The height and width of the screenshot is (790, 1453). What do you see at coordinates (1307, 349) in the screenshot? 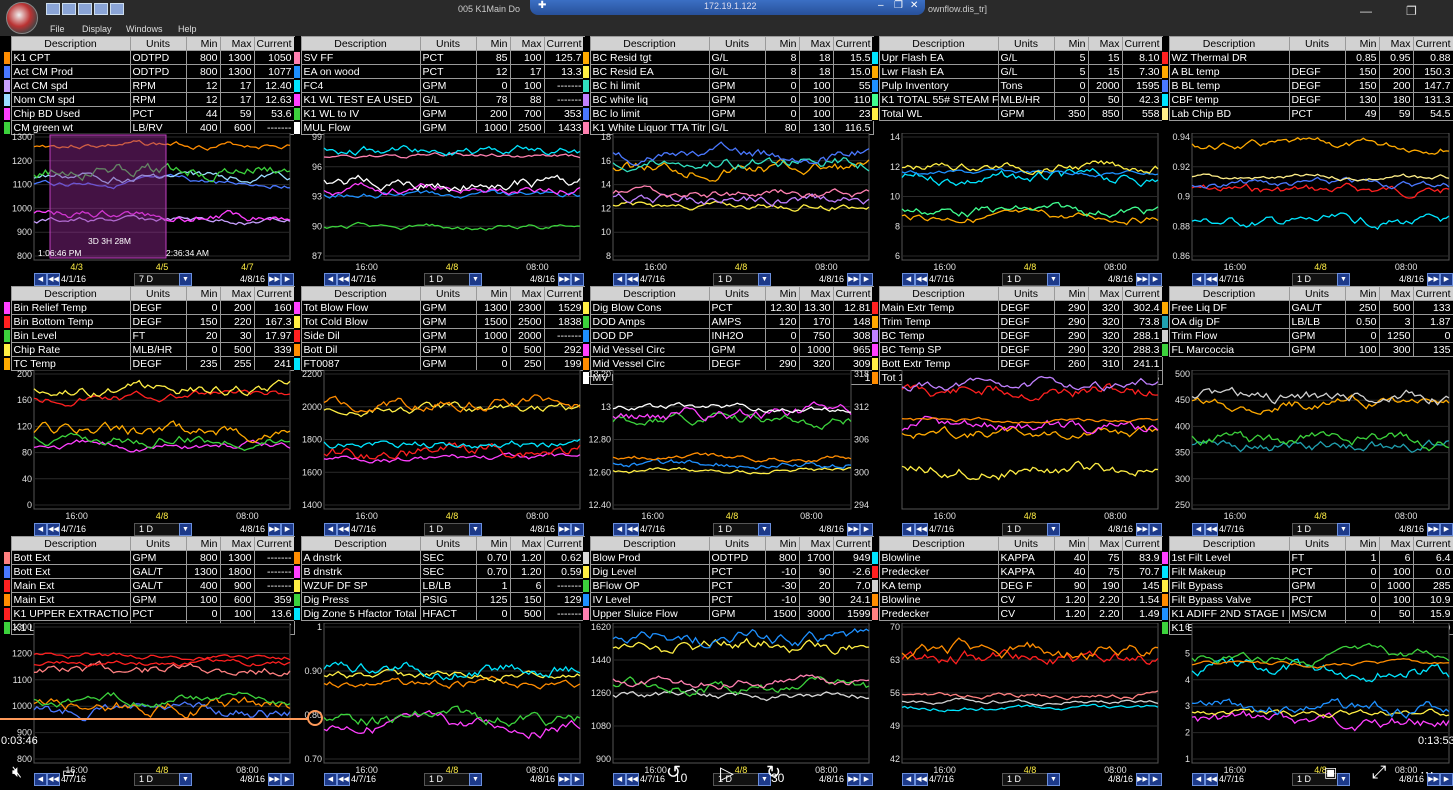
I see `table-row: FL Marcoccia GPM 100 300 135` at bounding box center [1307, 349].